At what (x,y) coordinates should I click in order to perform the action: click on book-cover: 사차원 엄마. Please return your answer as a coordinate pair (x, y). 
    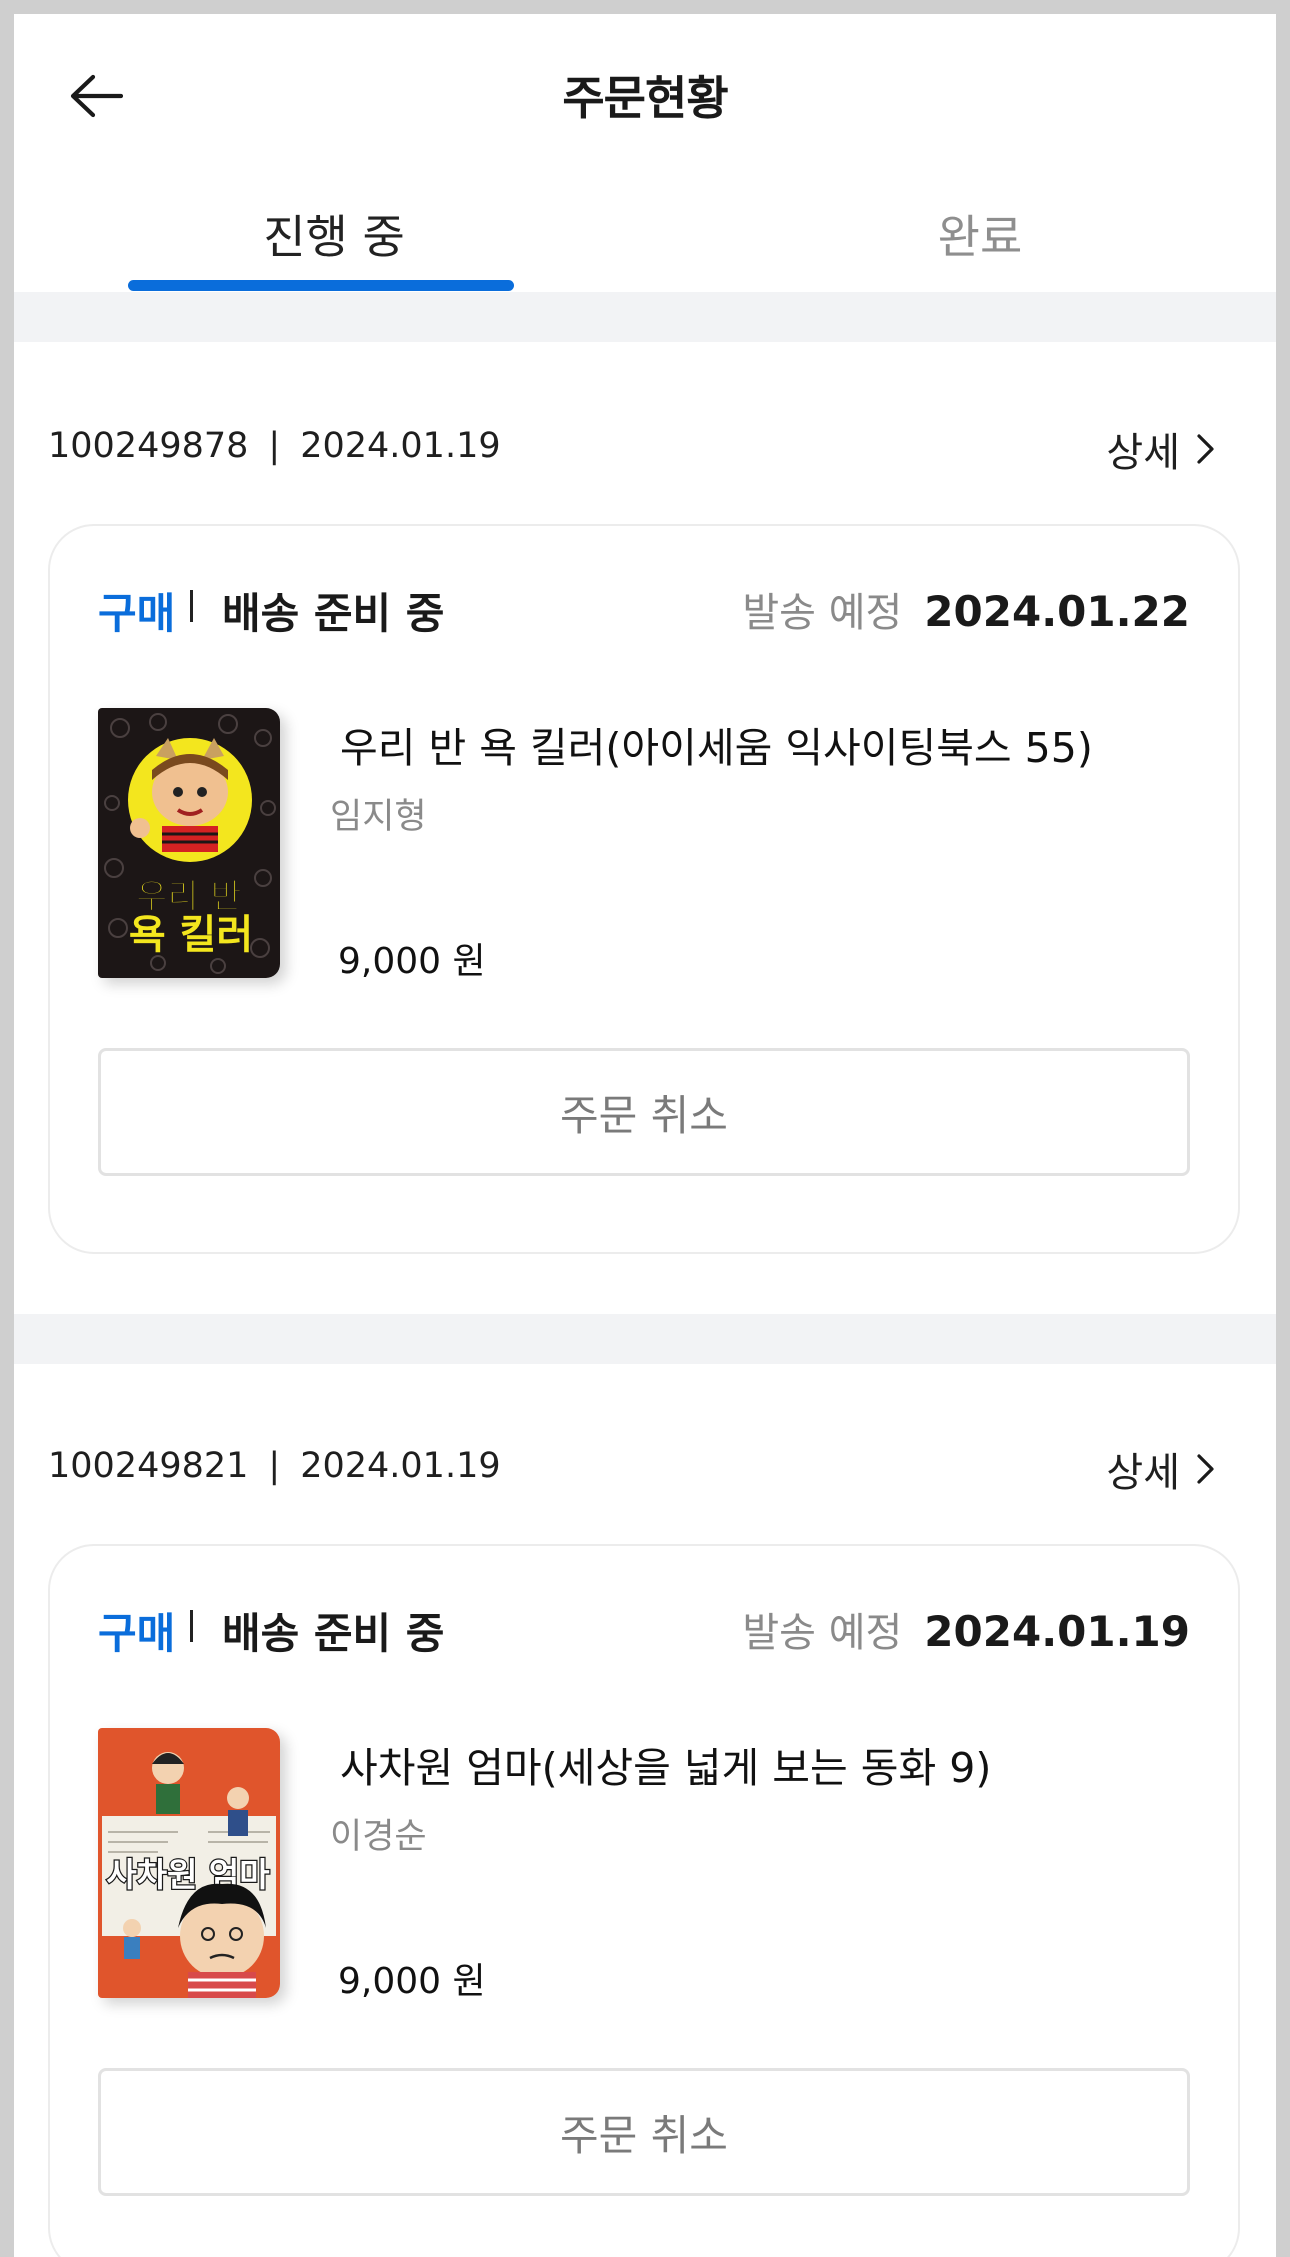
    Looking at the image, I should click on (189, 1863).